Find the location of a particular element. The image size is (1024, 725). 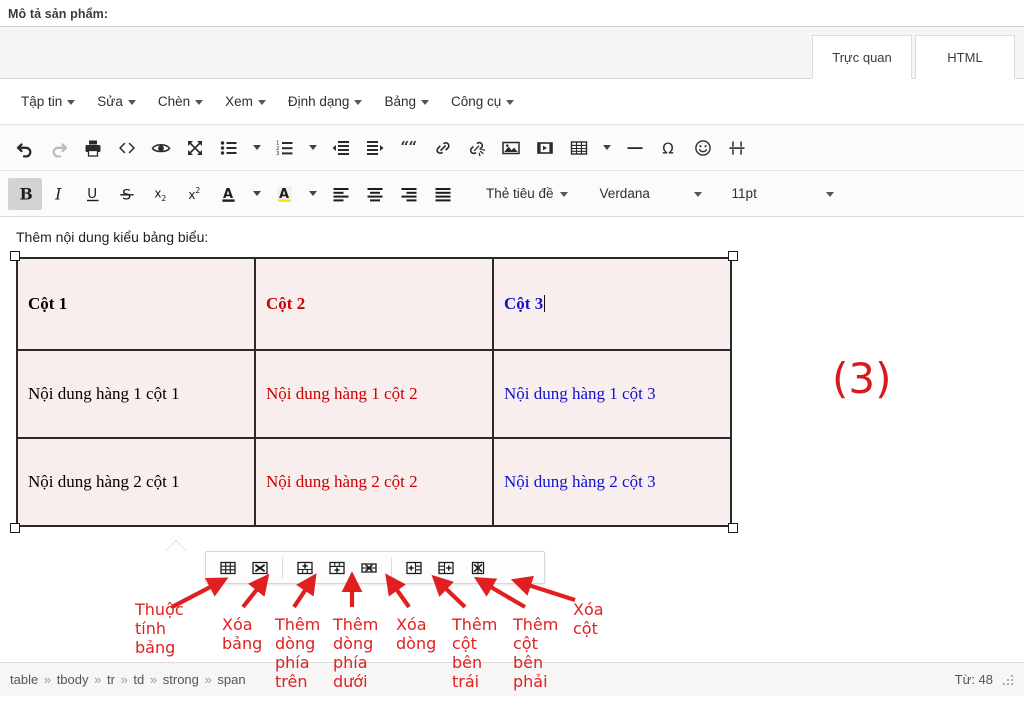

table-resize-handle-top-left is located at coordinates (15, 256).